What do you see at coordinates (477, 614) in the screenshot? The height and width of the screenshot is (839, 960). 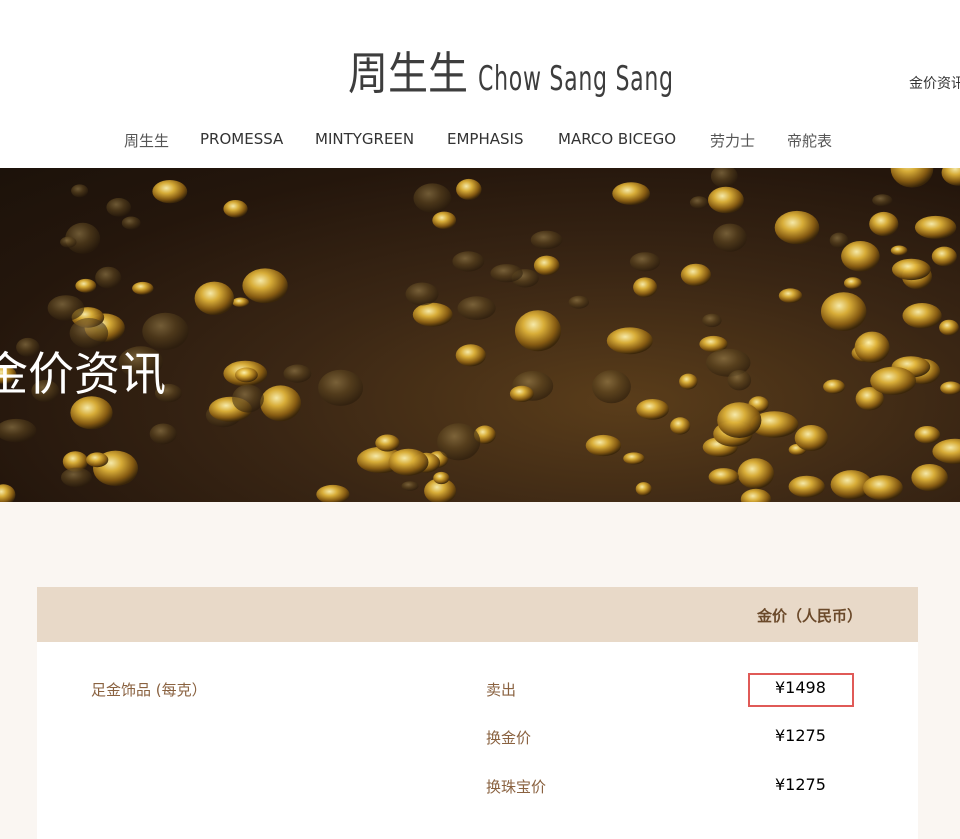 I see `table-header: 金价（人民币）` at bounding box center [477, 614].